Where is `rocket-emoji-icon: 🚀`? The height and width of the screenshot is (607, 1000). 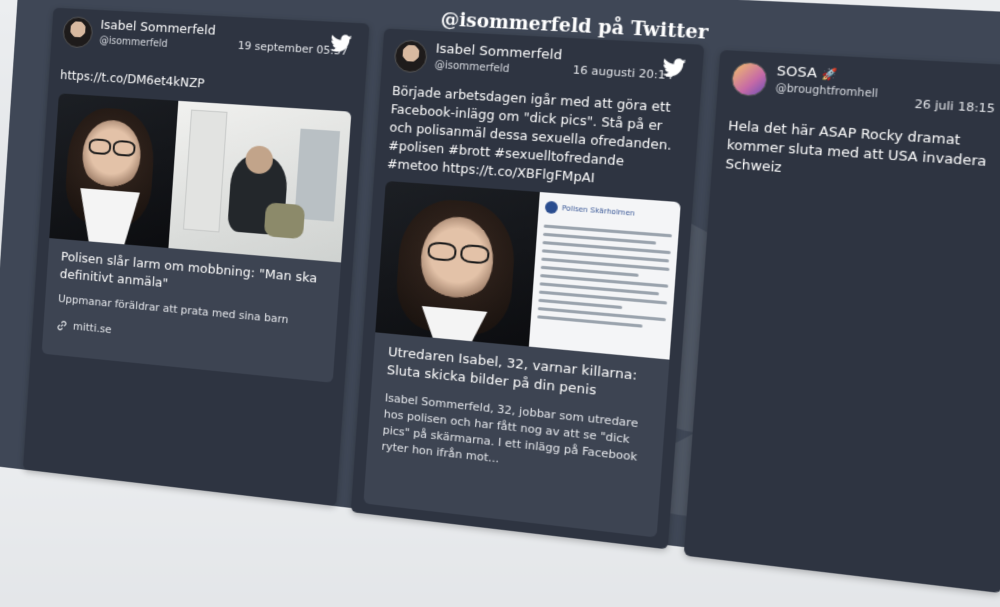 rocket-emoji-icon: 🚀 is located at coordinates (829, 74).